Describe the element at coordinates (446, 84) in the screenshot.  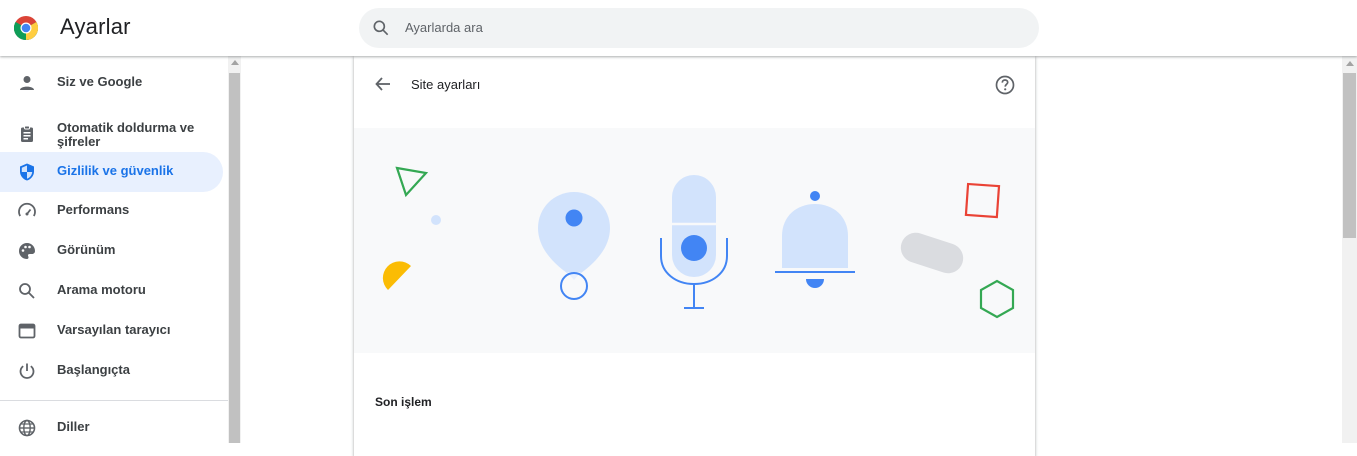
I see `page-title: Site ayarları` at that location.